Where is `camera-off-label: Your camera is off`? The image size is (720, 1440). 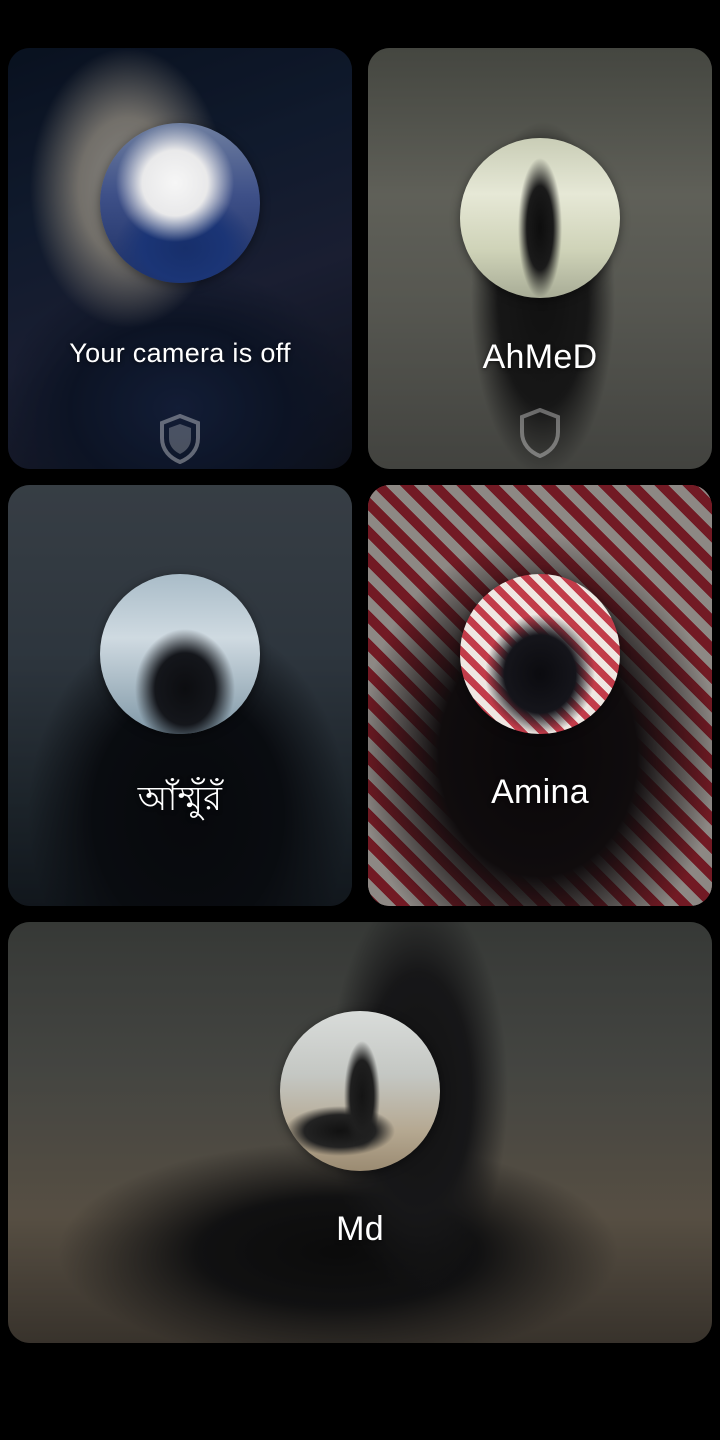
camera-off-label: Your camera is off is located at coordinates (180, 353).